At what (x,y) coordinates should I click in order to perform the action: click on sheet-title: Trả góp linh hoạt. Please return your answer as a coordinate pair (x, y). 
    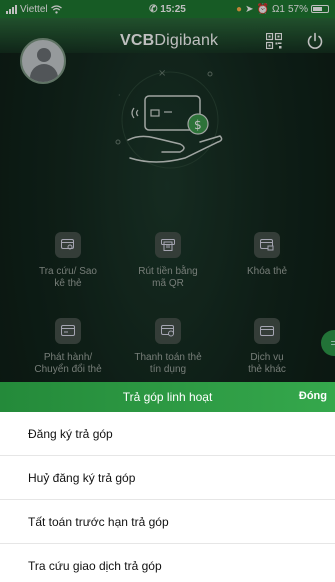
    Looking at the image, I should click on (167, 397).